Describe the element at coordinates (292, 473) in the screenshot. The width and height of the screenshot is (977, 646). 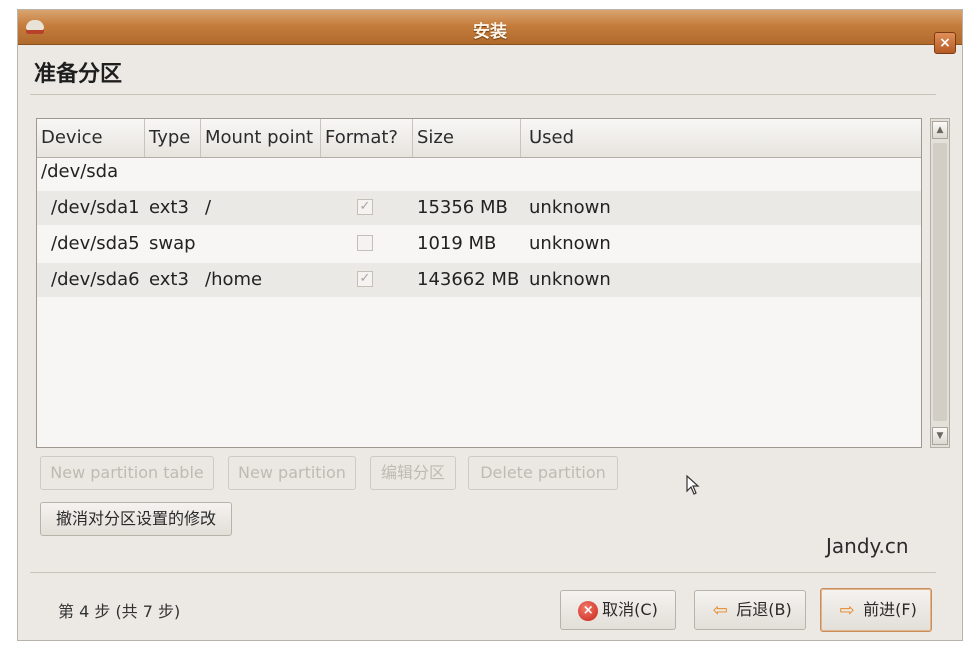
I see `new-partition-button: New partition` at that location.